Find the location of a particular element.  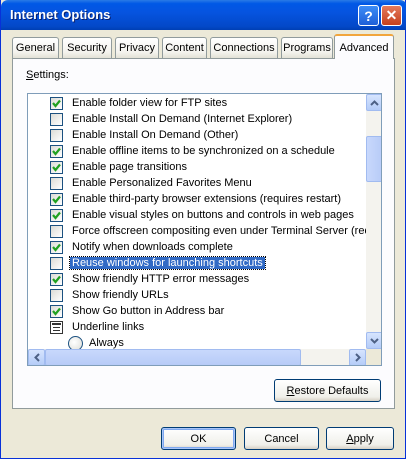

setting-label: Underline links is located at coordinates (108, 327).